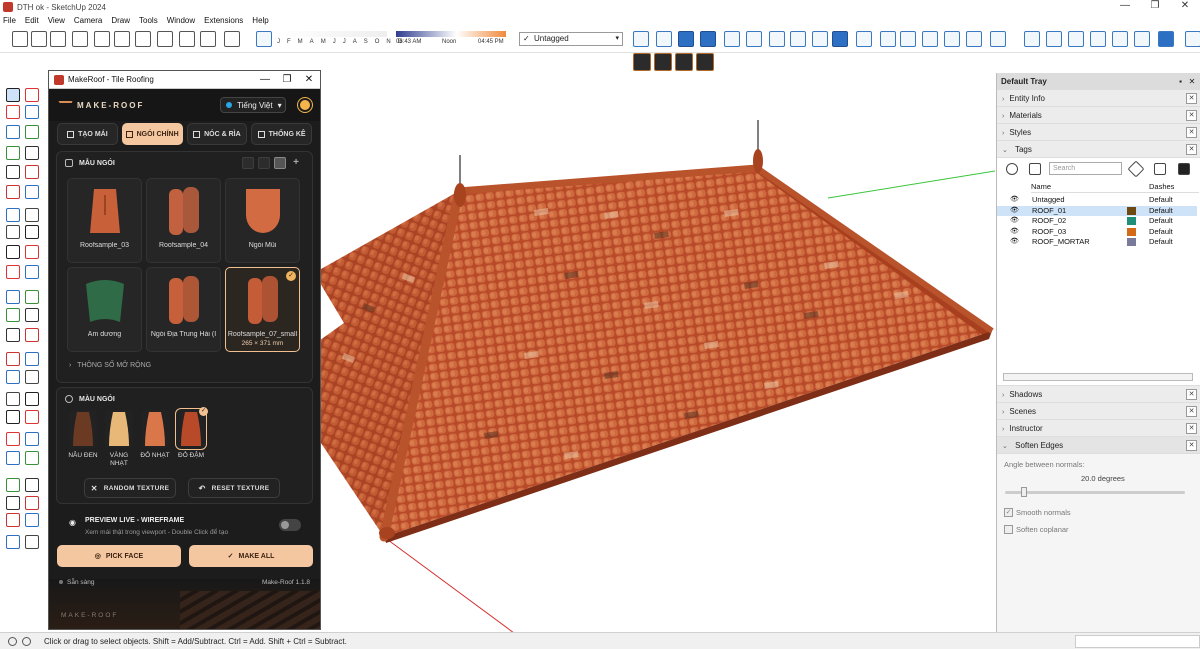  What do you see at coordinates (1184, 169) in the screenshot?
I see `details-icon` at bounding box center [1184, 169].